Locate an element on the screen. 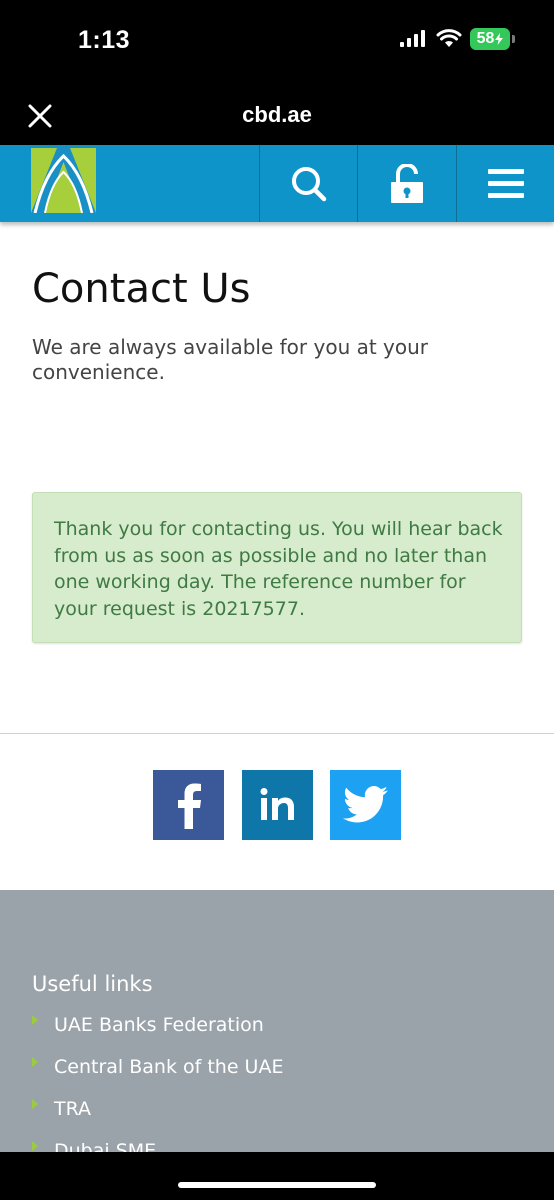  lock-icon is located at coordinates (406, 183).